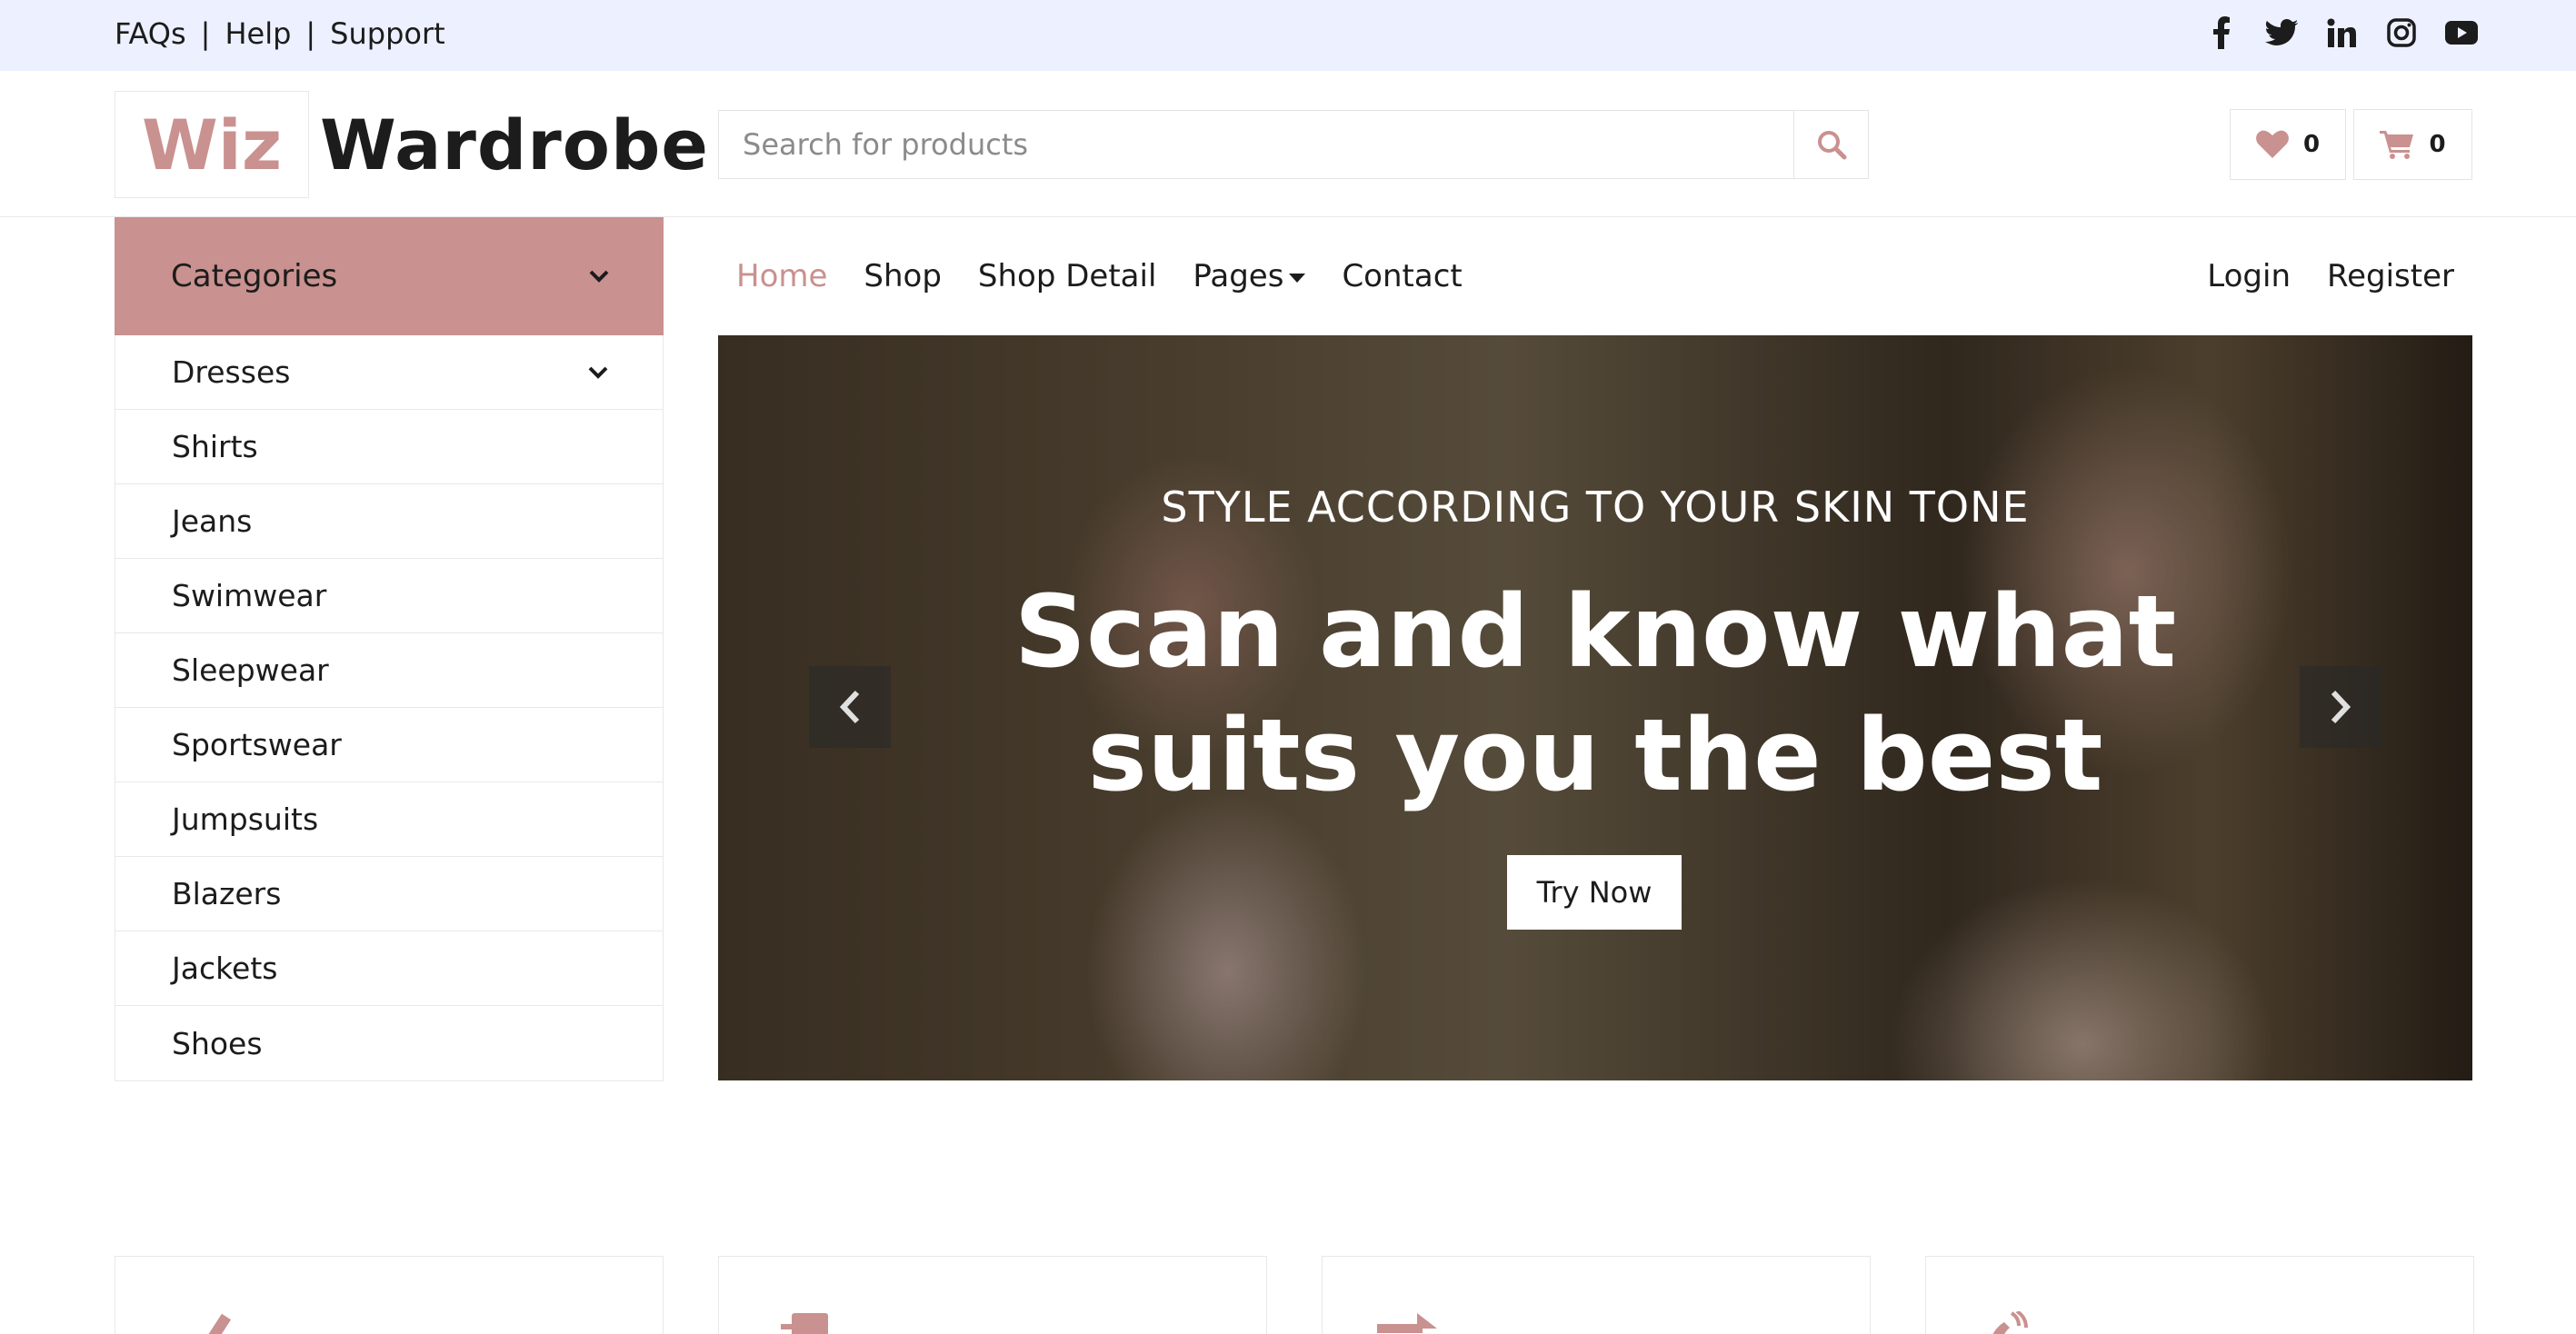 The height and width of the screenshot is (1334, 2576). Describe the element at coordinates (782, 276) in the screenshot. I see `nav-home: Home` at that location.